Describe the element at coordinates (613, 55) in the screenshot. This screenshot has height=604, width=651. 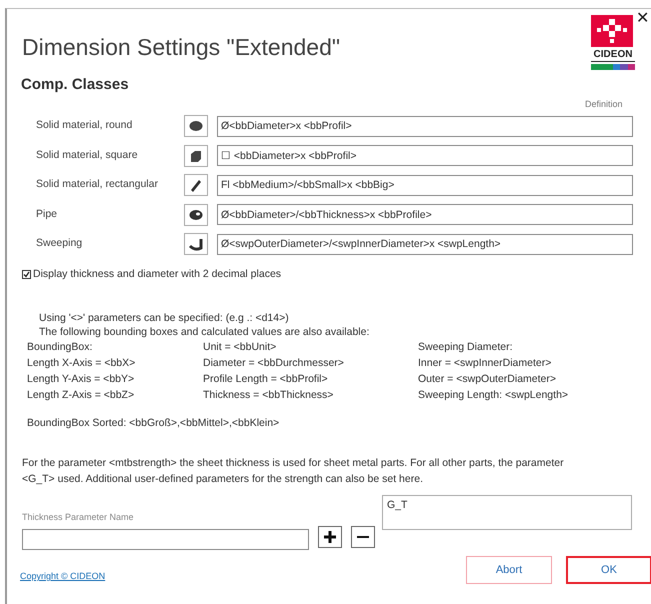
I see `logo-text: CIDEON` at that location.